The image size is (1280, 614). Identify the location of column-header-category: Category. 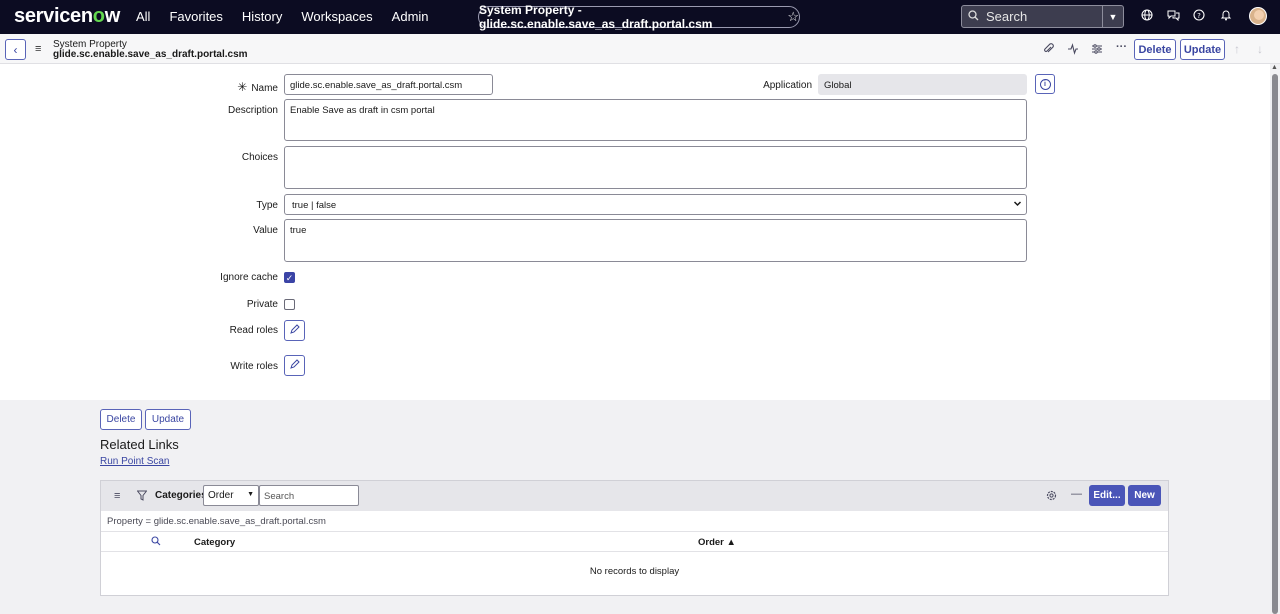
(214, 542).